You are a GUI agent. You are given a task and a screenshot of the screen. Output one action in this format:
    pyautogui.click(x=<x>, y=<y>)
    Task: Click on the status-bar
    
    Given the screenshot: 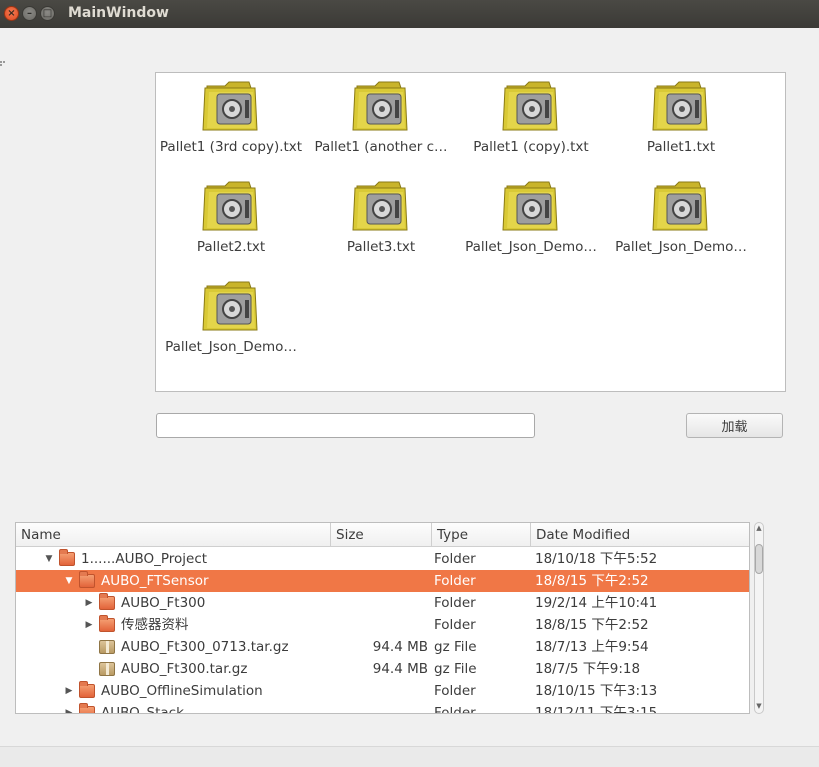 What is the action you would take?
    pyautogui.click(x=409, y=756)
    